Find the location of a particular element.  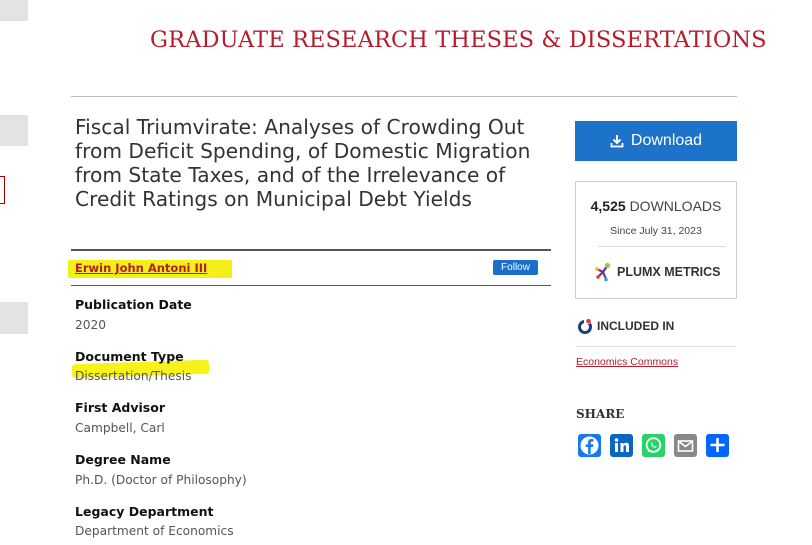

included-in-icon is located at coordinates (585, 326).